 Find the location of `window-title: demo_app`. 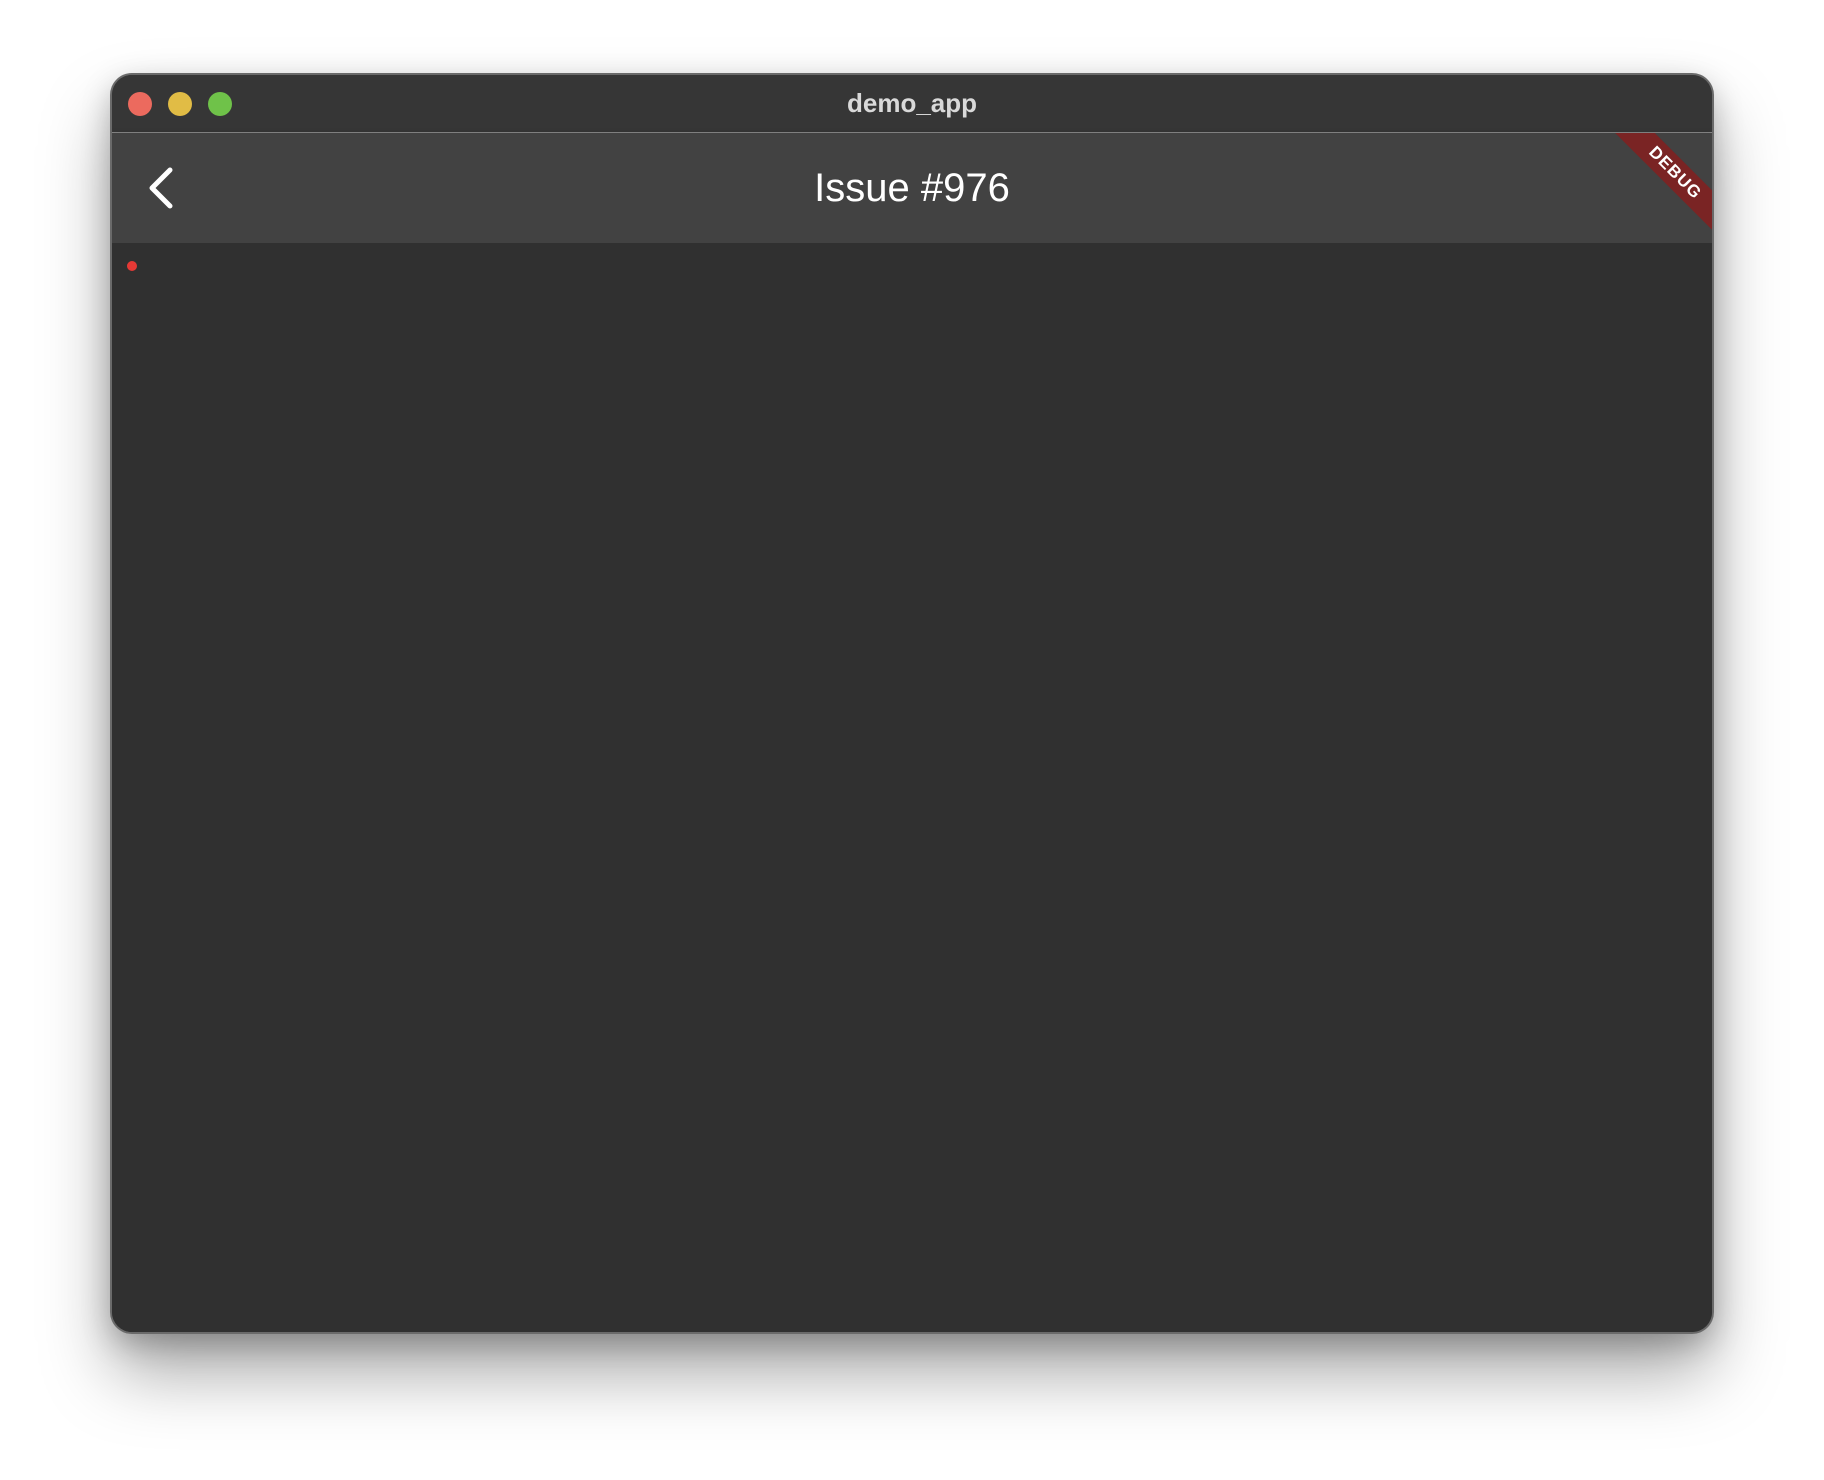

window-title: demo_app is located at coordinates (912, 103).